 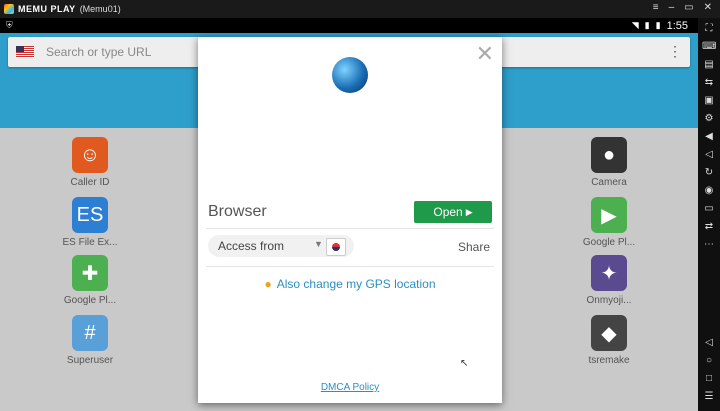 What do you see at coordinates (350, 387) in the screenshot?
I see `dmca-policy-link: DMCA Policy` at bounding box center [350, 387].